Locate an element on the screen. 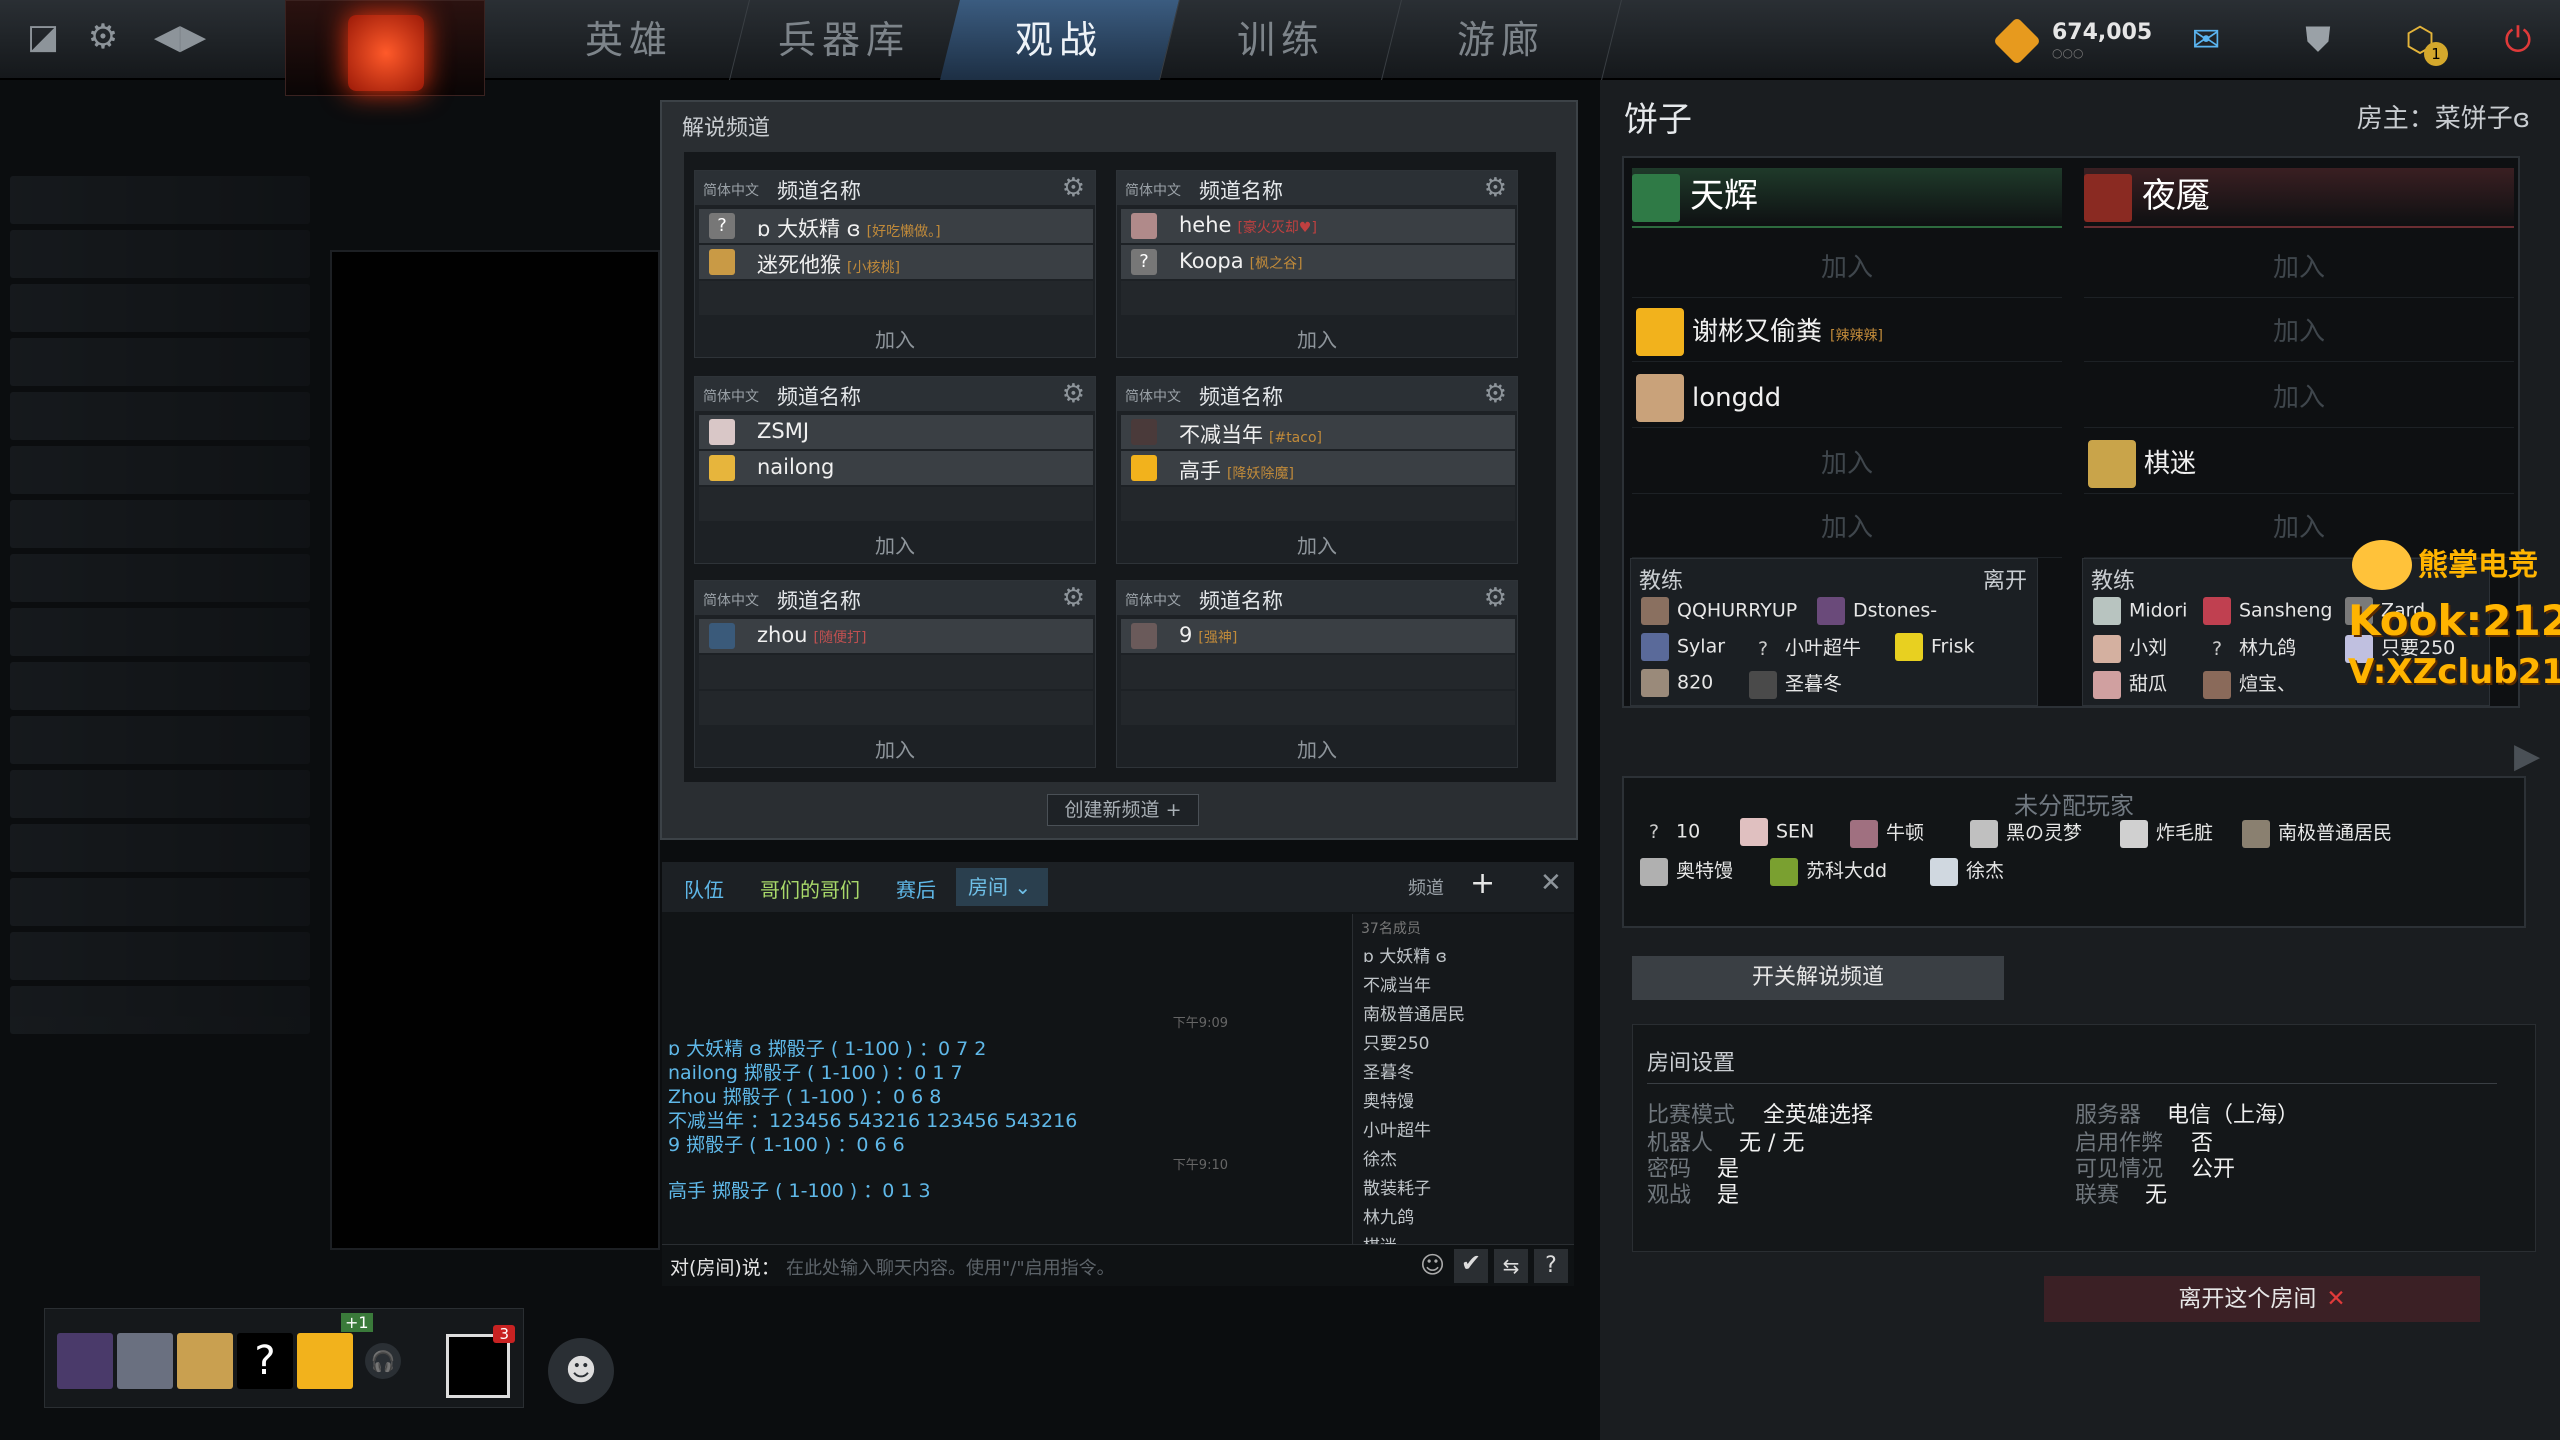  member-item: 小叶超牛 is located at coordinates (1463, 1130).